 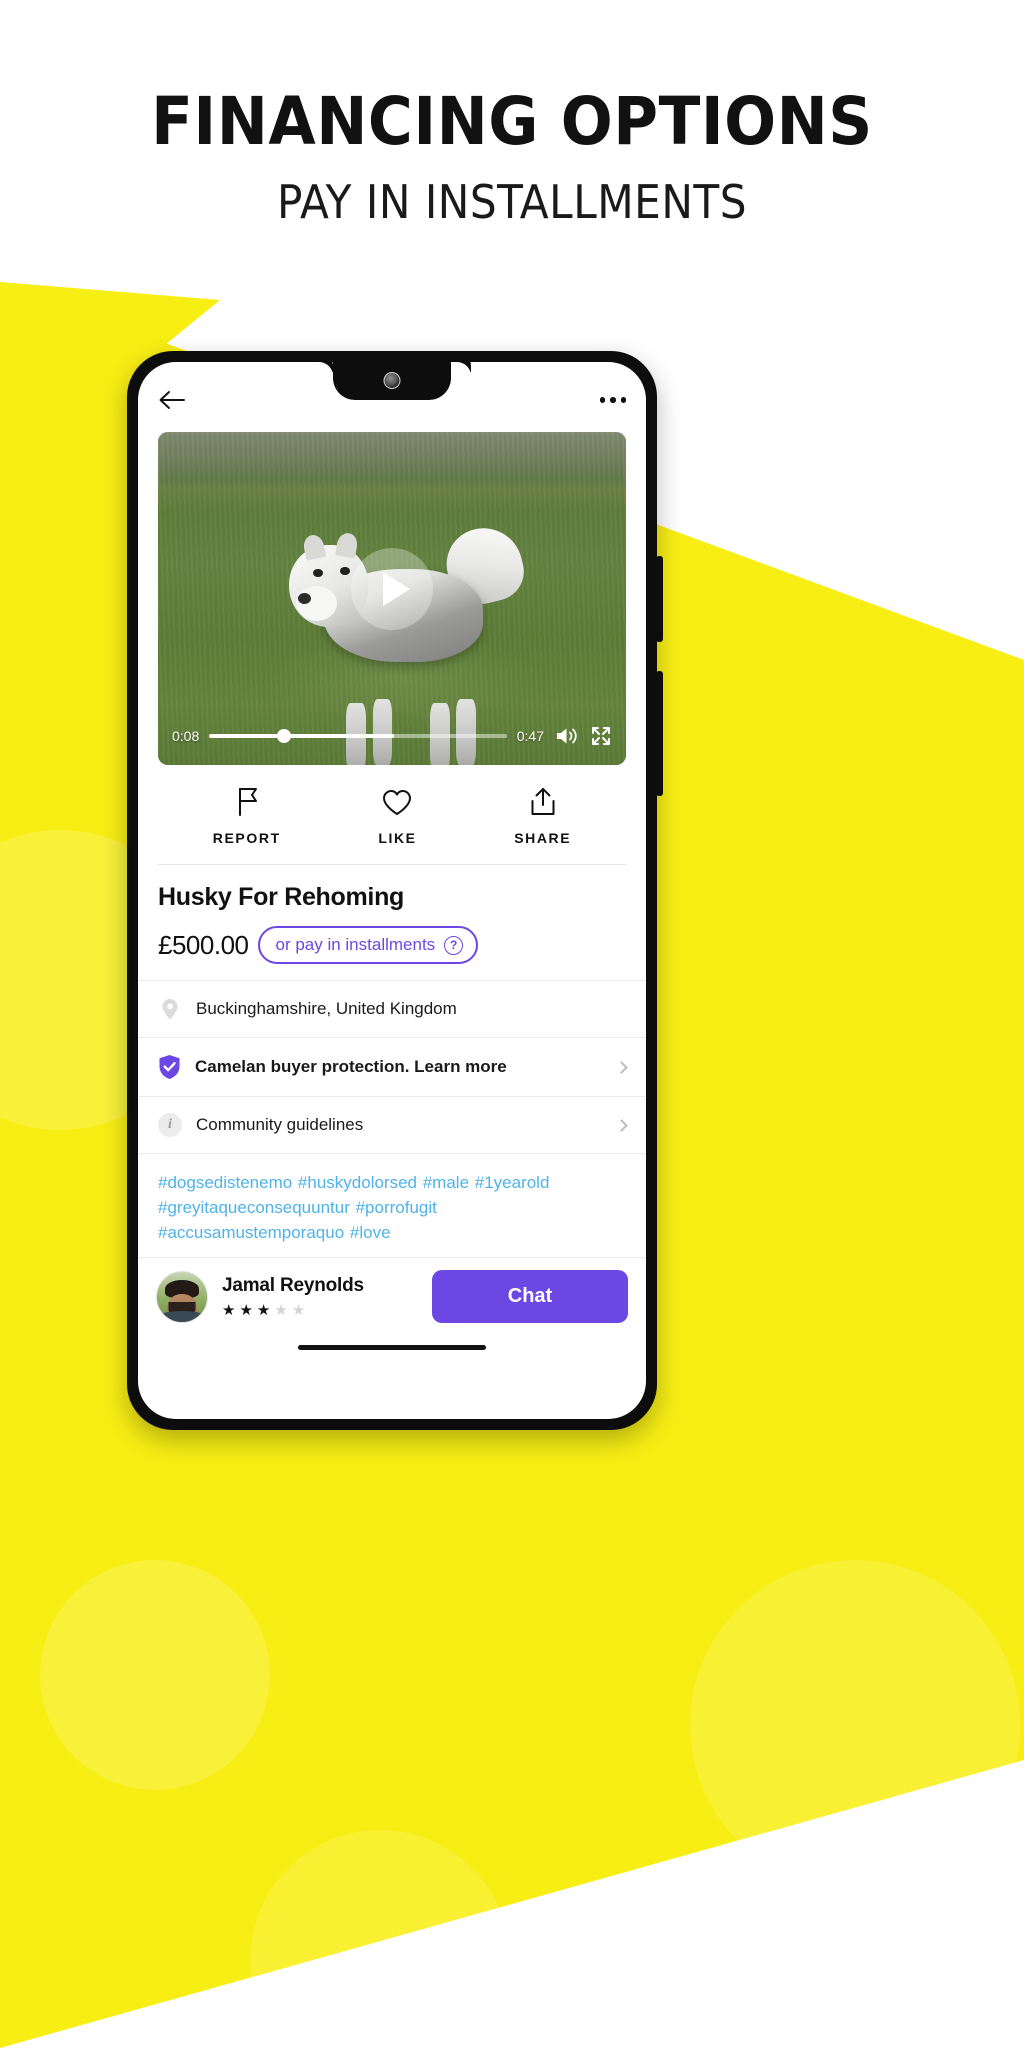 I want to click on phone-power-button, so click(x=659, y=733).